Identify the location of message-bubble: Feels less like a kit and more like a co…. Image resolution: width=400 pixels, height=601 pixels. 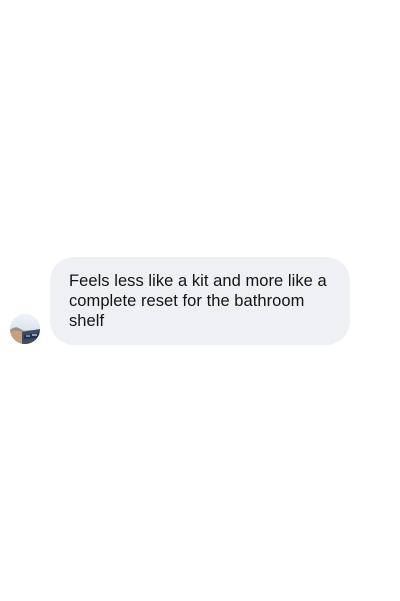
(200, 301).